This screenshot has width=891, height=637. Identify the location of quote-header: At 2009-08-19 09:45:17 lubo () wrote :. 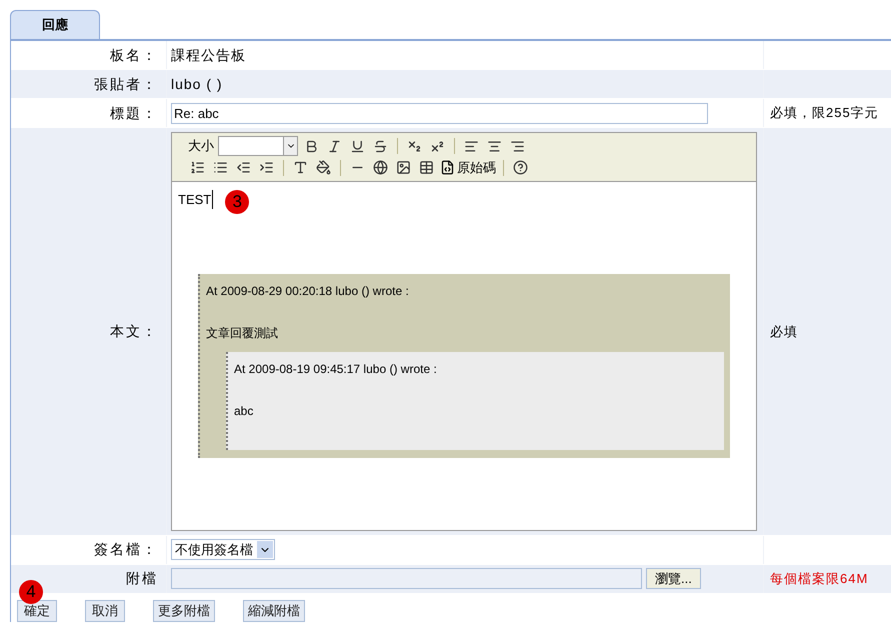
(336, 369).